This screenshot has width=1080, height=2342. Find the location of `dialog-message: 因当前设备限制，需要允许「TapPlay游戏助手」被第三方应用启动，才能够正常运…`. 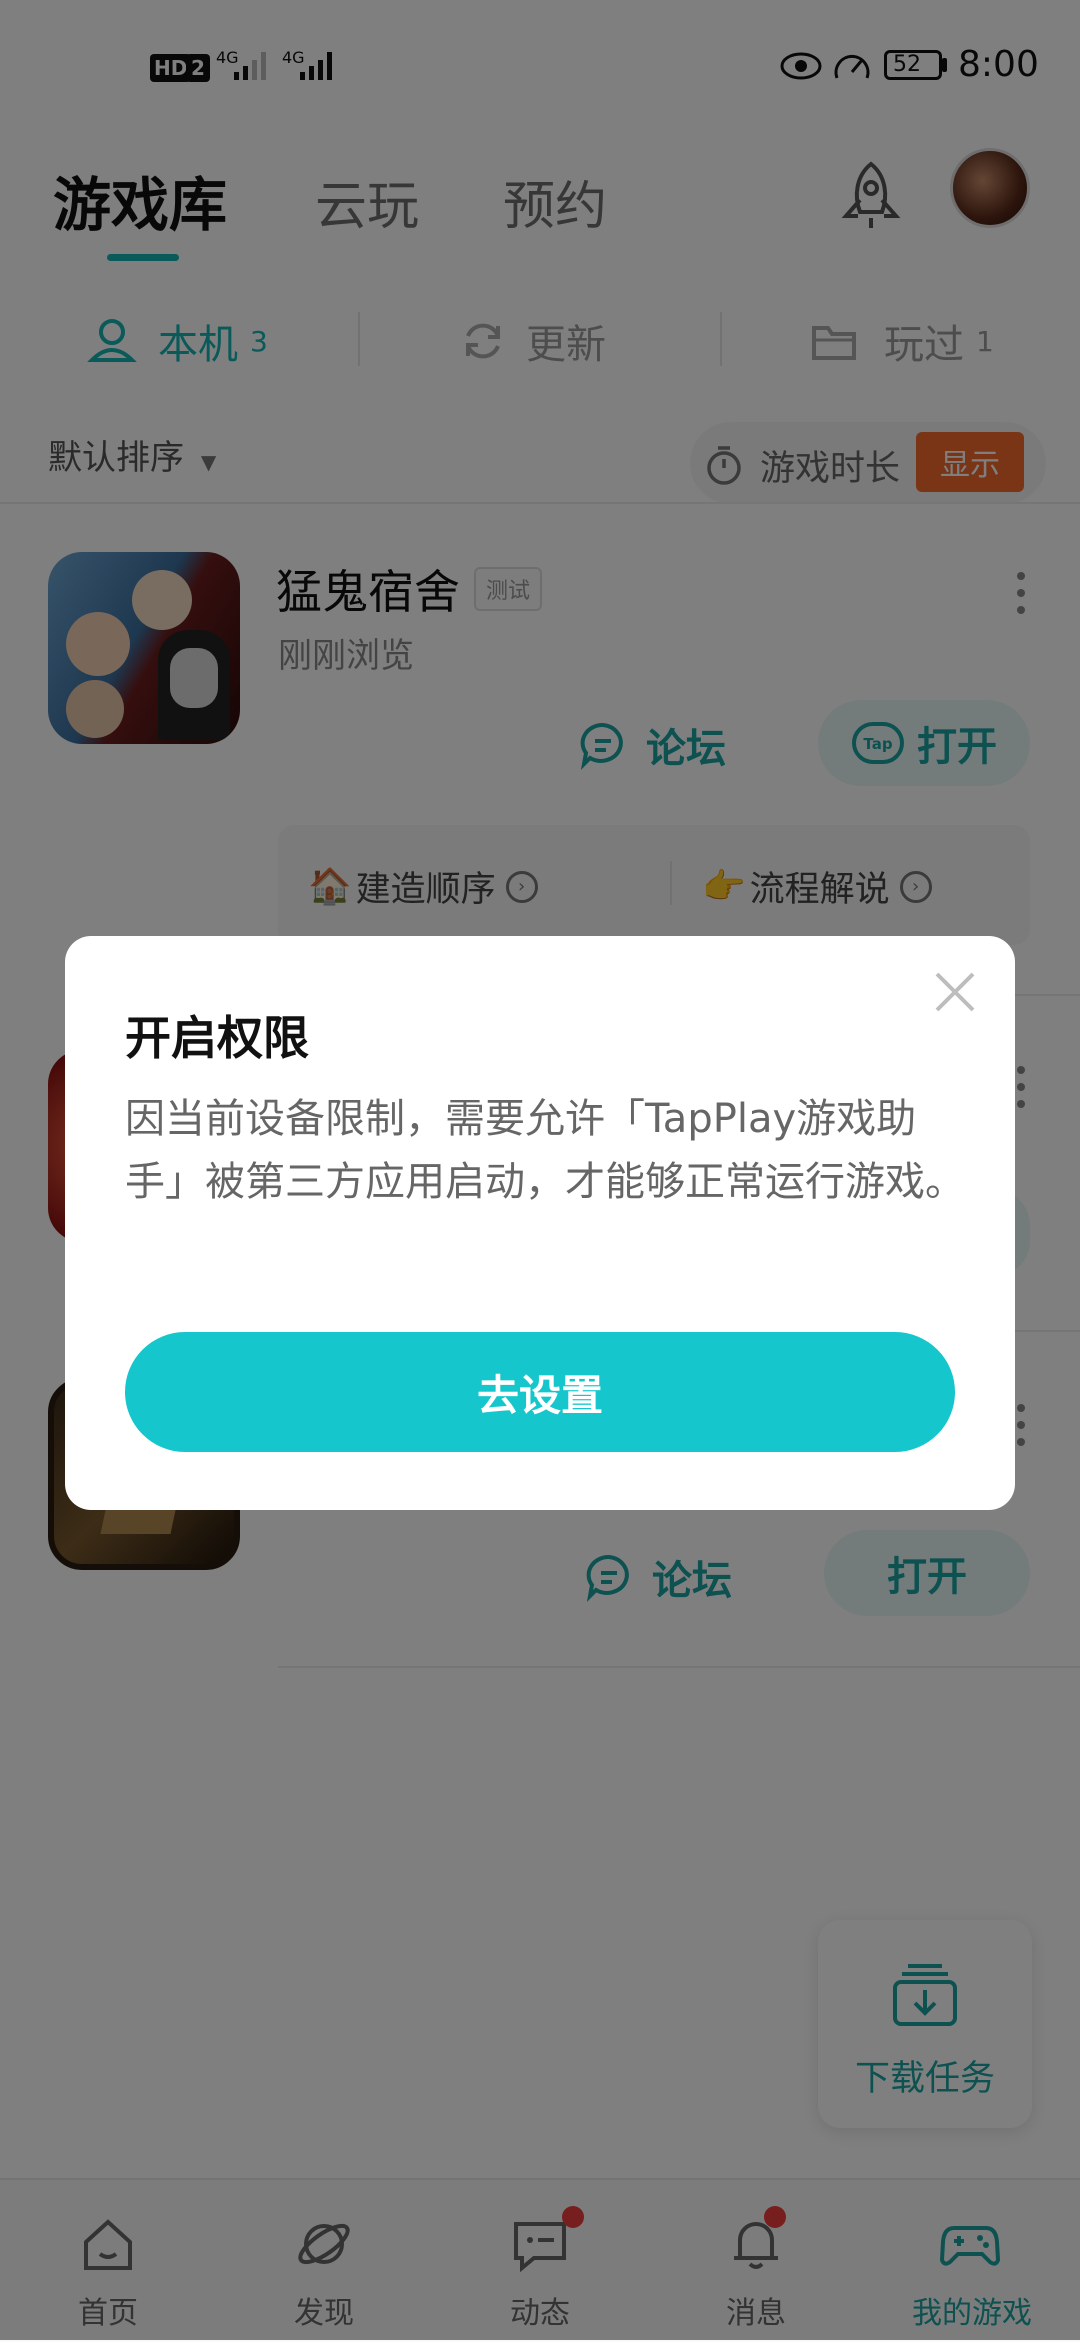

dialog-message: 因当前设备限制，需要允许「TapPlay游戏助手」被第三方应用启动，才能够正常运… is located at coordinates (545, 1150).